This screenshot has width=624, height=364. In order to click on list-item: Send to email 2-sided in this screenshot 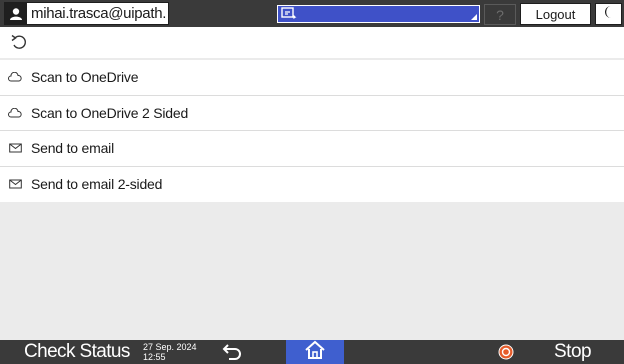, I will do `click(312, 185)`.